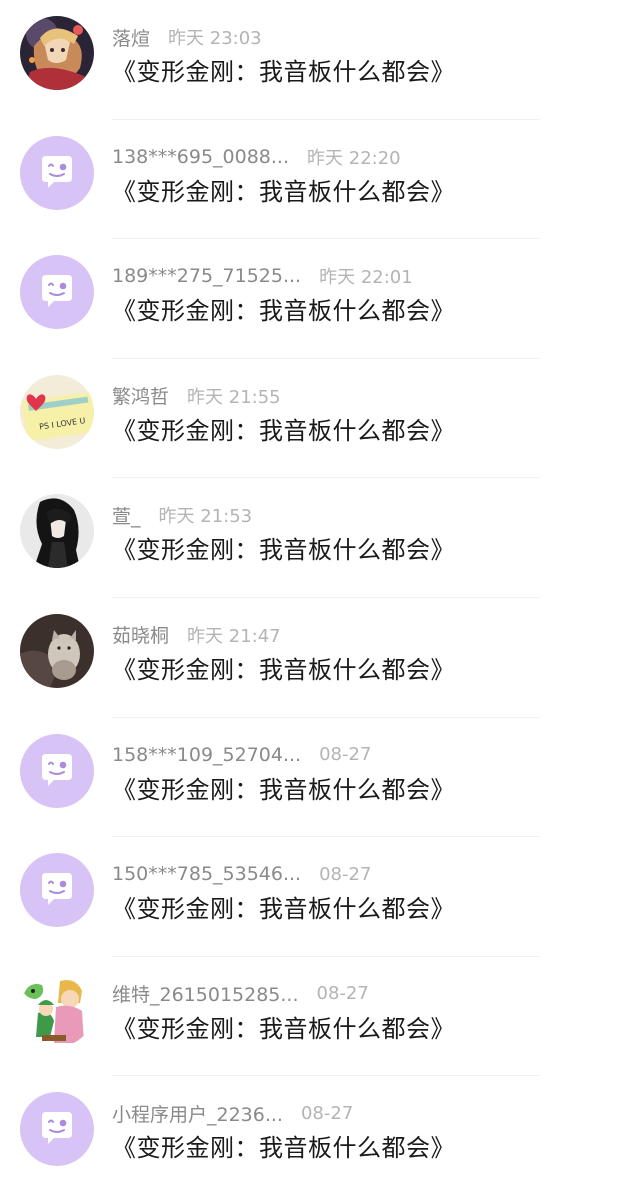  I want to click on list-item: 茹晓桐 昨天 21:47 《变形金刚：我音板什么都会》, so click(320, 658).